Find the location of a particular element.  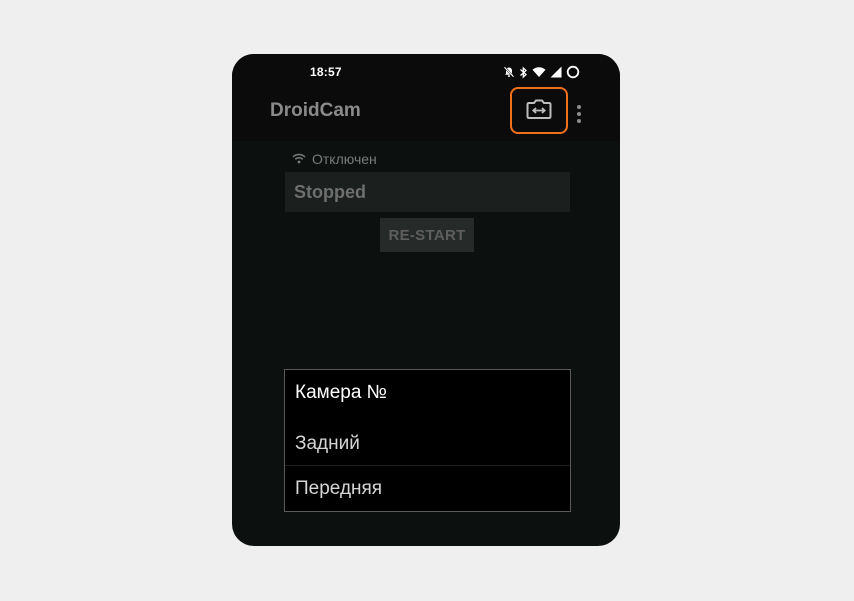

battery-ring-icon is located at coordinates (573, 72).